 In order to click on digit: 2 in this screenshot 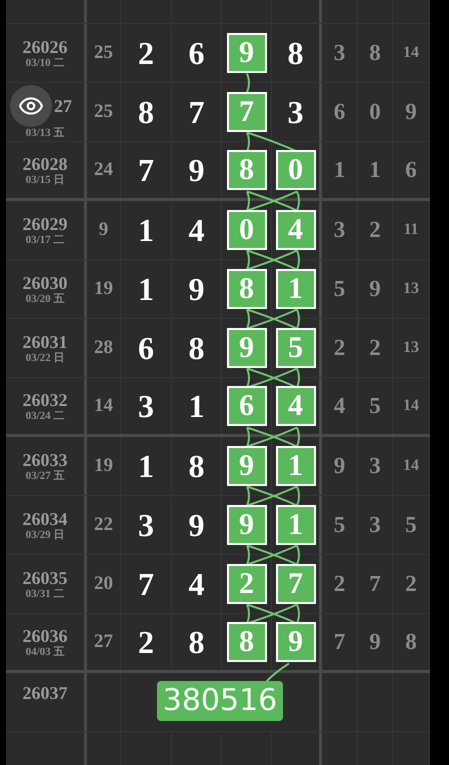, I will do `click(146, 642)`.